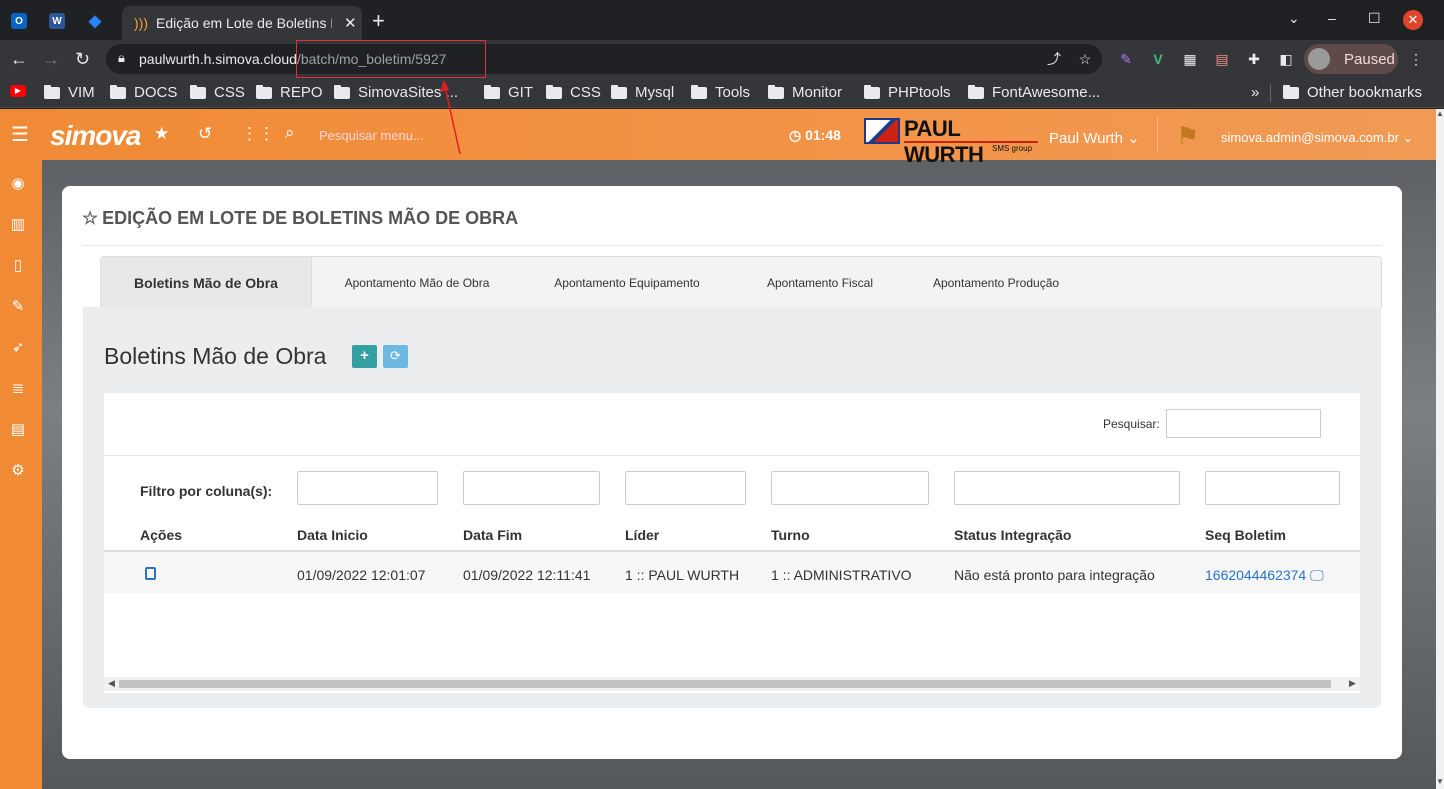 The height and width of the screenshot is (789, 1444). I want to click on tab-apontamento-producao: Apontamento Produção, so click(996, 283).